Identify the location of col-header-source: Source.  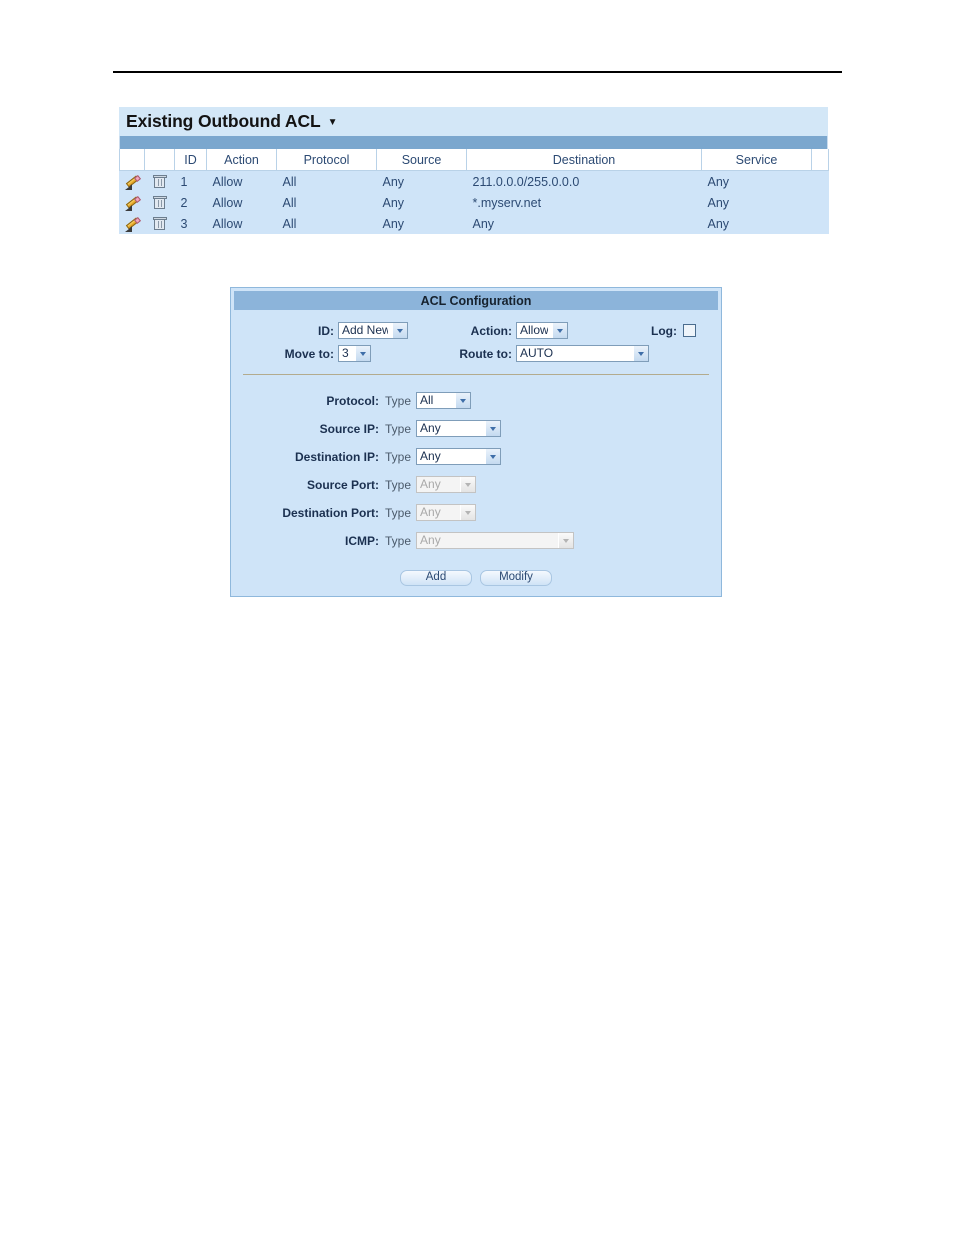
(421, 160).